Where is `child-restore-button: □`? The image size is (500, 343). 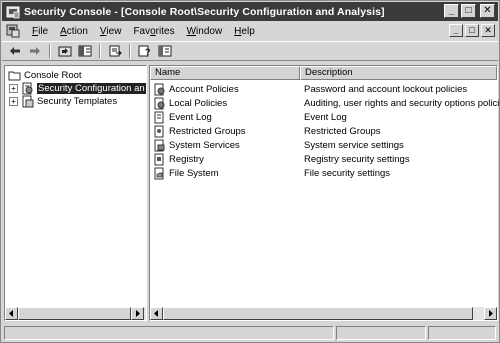
child-restore-button: □ is located at coordinates (472, 30).